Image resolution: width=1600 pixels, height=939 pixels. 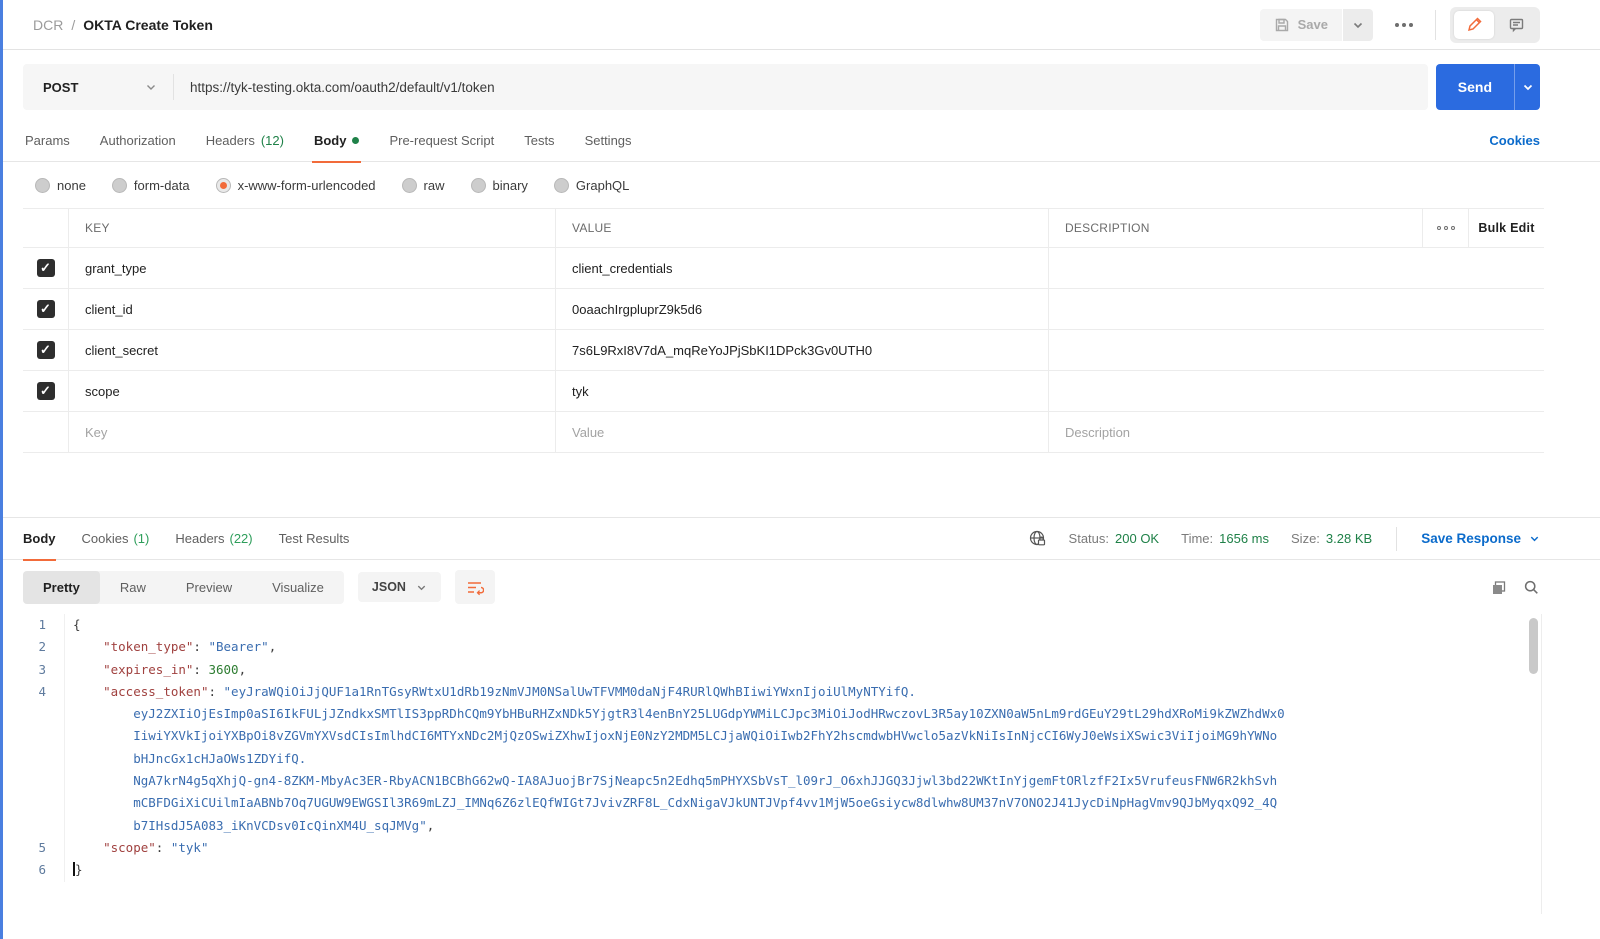 What do you see at coordinates (312, 432) in the screenshot?
I see `key-placeholder: Key` at bounding box center [312, 432].